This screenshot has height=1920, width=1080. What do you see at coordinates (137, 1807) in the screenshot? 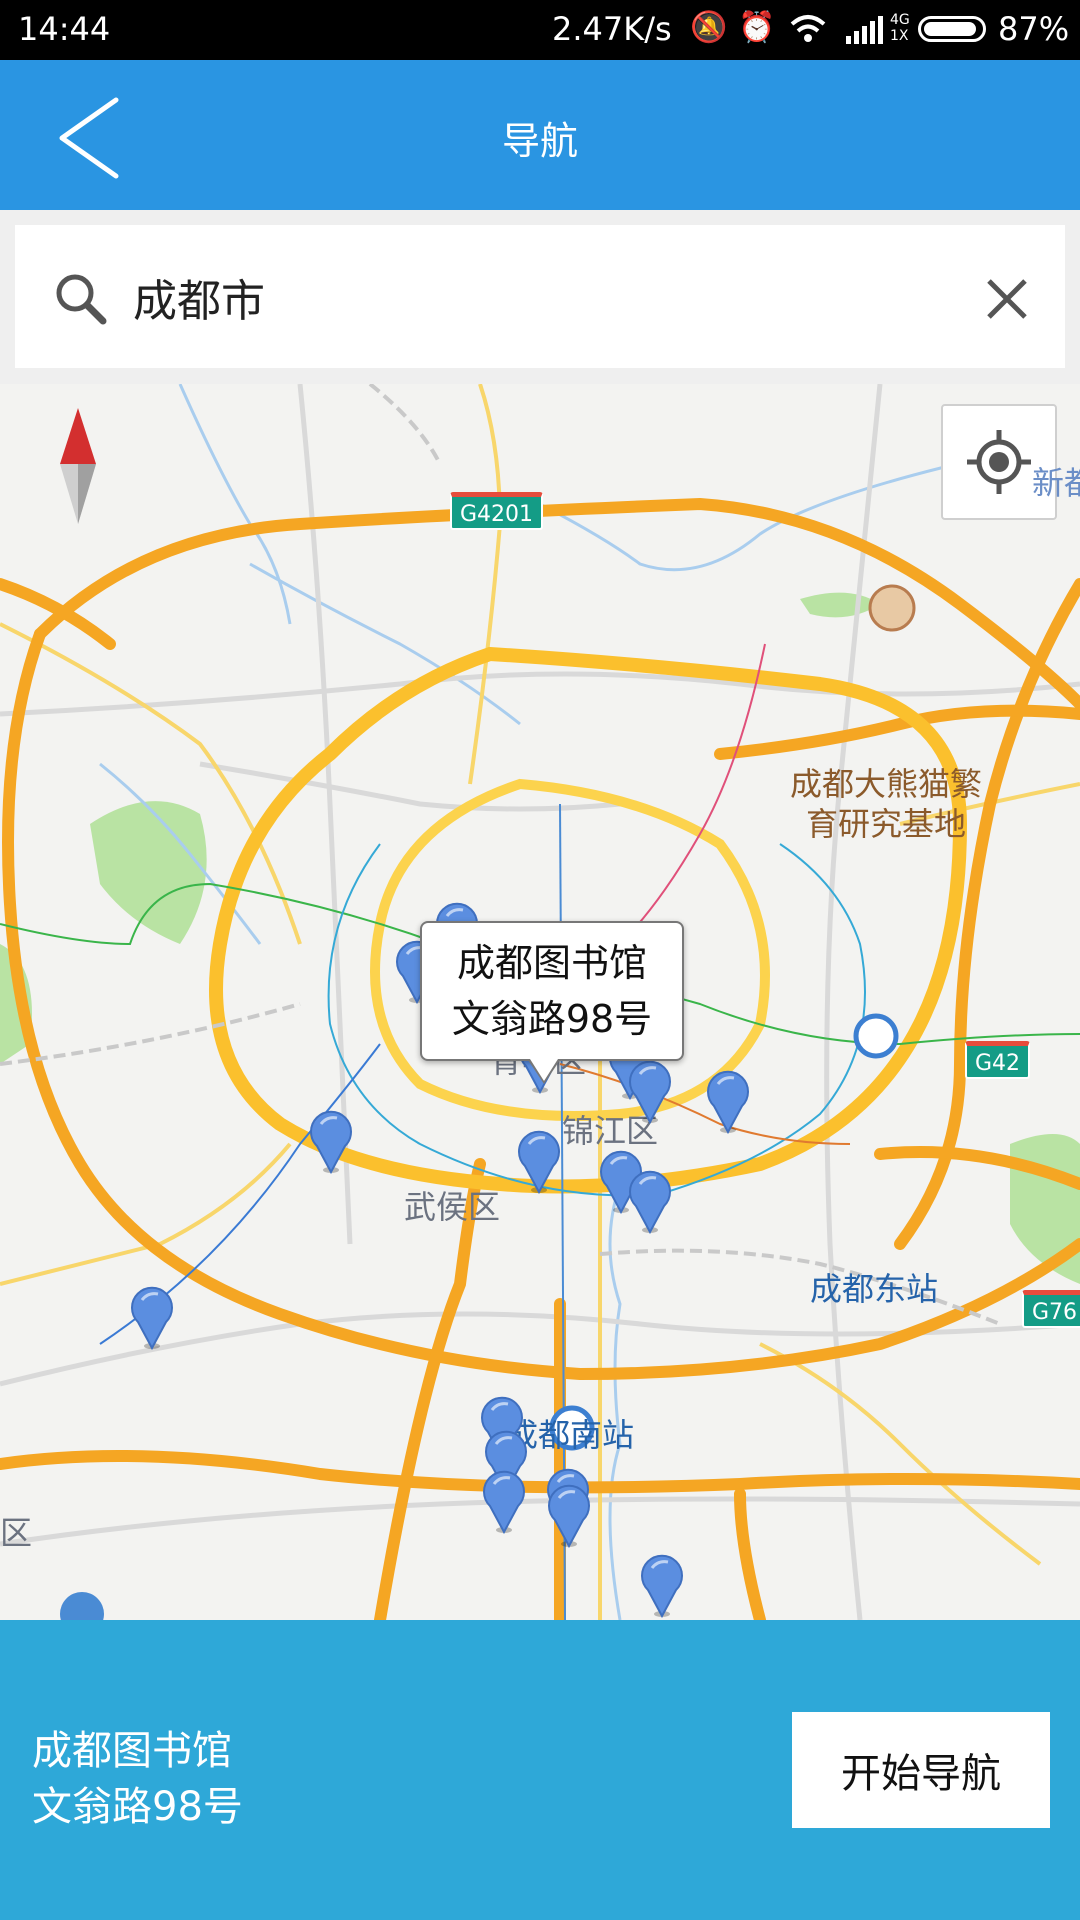
I see `place-address: 文翁路98号` at bounding box center [137, 1807].